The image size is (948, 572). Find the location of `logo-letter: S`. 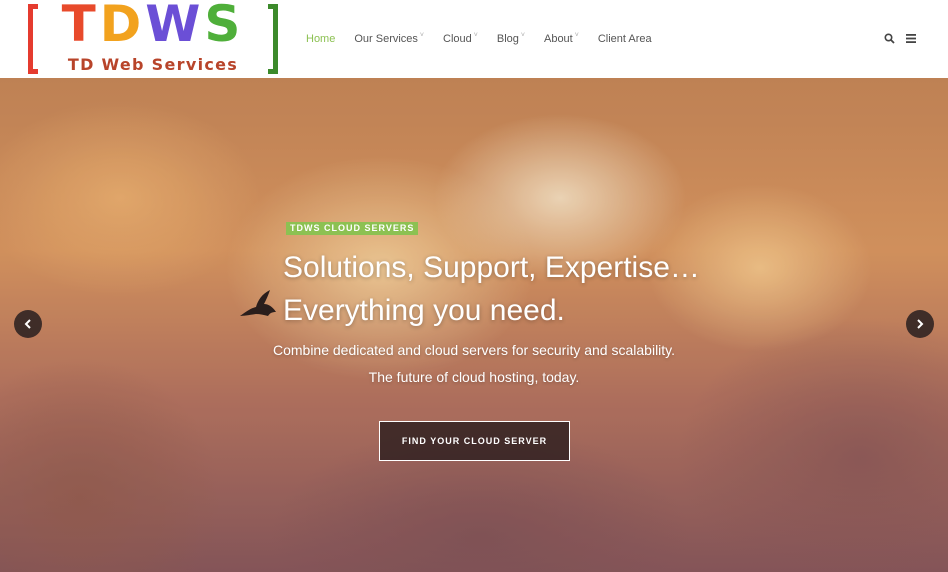

logo-letter: S is located at coordinates (224, 26).